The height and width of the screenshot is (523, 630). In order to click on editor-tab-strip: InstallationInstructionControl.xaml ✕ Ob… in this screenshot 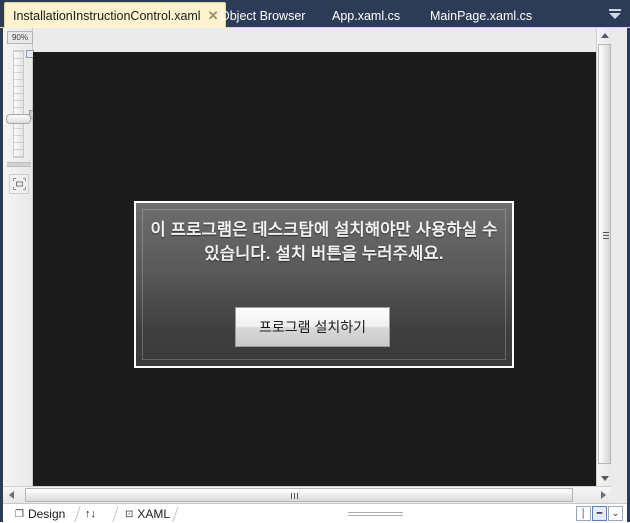, I will do `click(315, 14)`.